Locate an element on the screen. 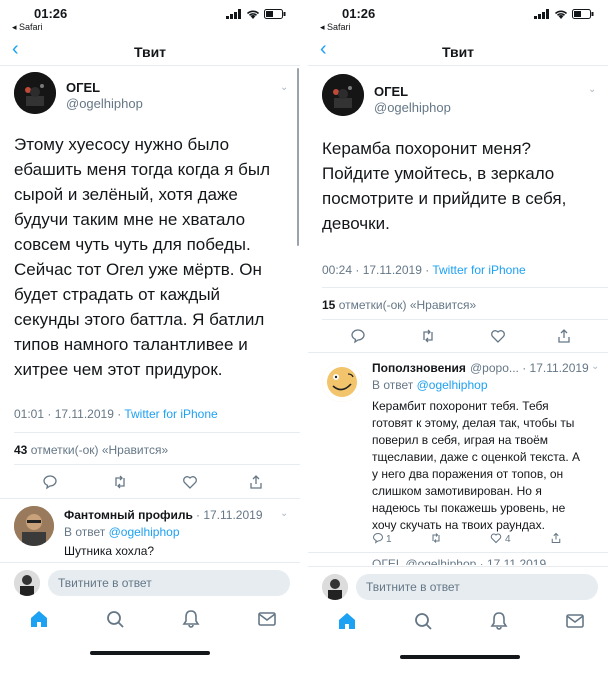 The image size is (608, 680). reply-line: хочу скучать на твоих раундах. is located at coordinates (458, 525).